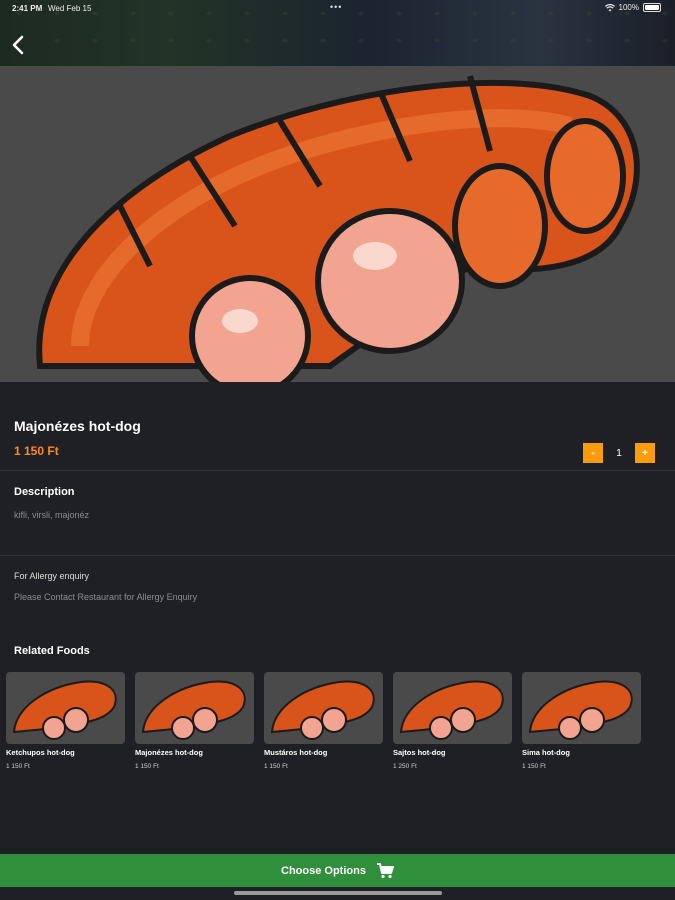 This screenshot has width=675, height=900. I want to click on back-chevron-icon, so click(19, 45).